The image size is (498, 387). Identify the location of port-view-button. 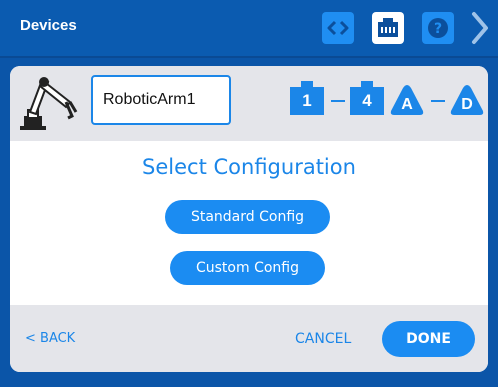
(388, 28).